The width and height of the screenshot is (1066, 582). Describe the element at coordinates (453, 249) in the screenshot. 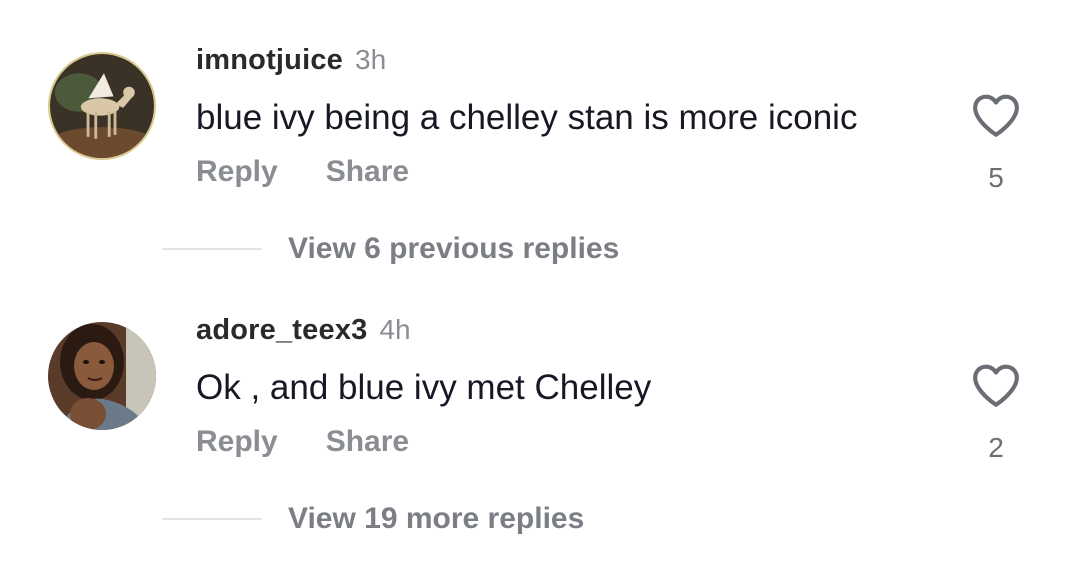

I see `view-replies-label: View 6 previous replies` at that location.